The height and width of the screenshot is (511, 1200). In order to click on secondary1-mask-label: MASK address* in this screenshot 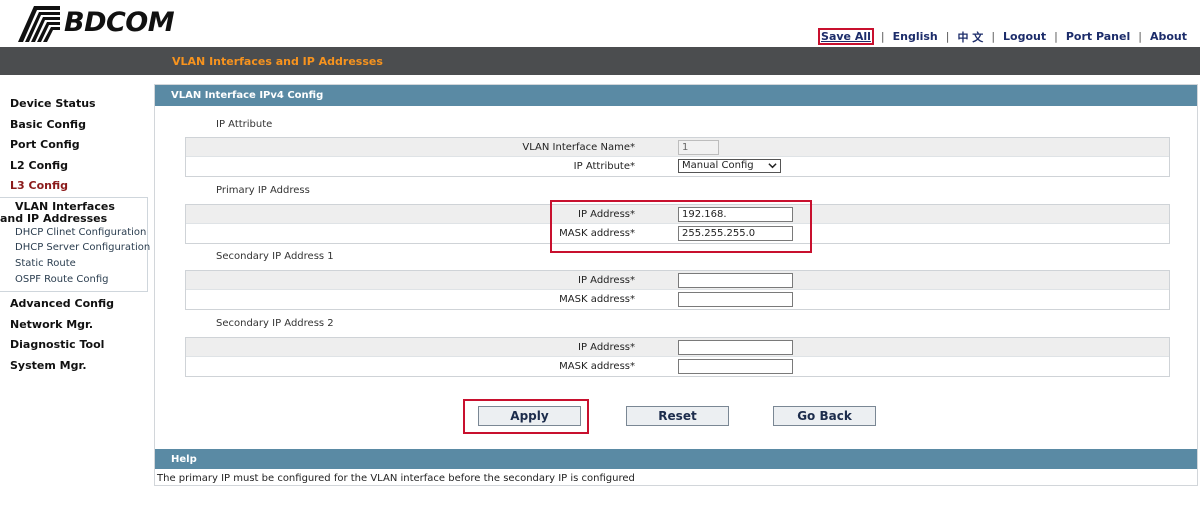, I will do `click(597, 299)`.